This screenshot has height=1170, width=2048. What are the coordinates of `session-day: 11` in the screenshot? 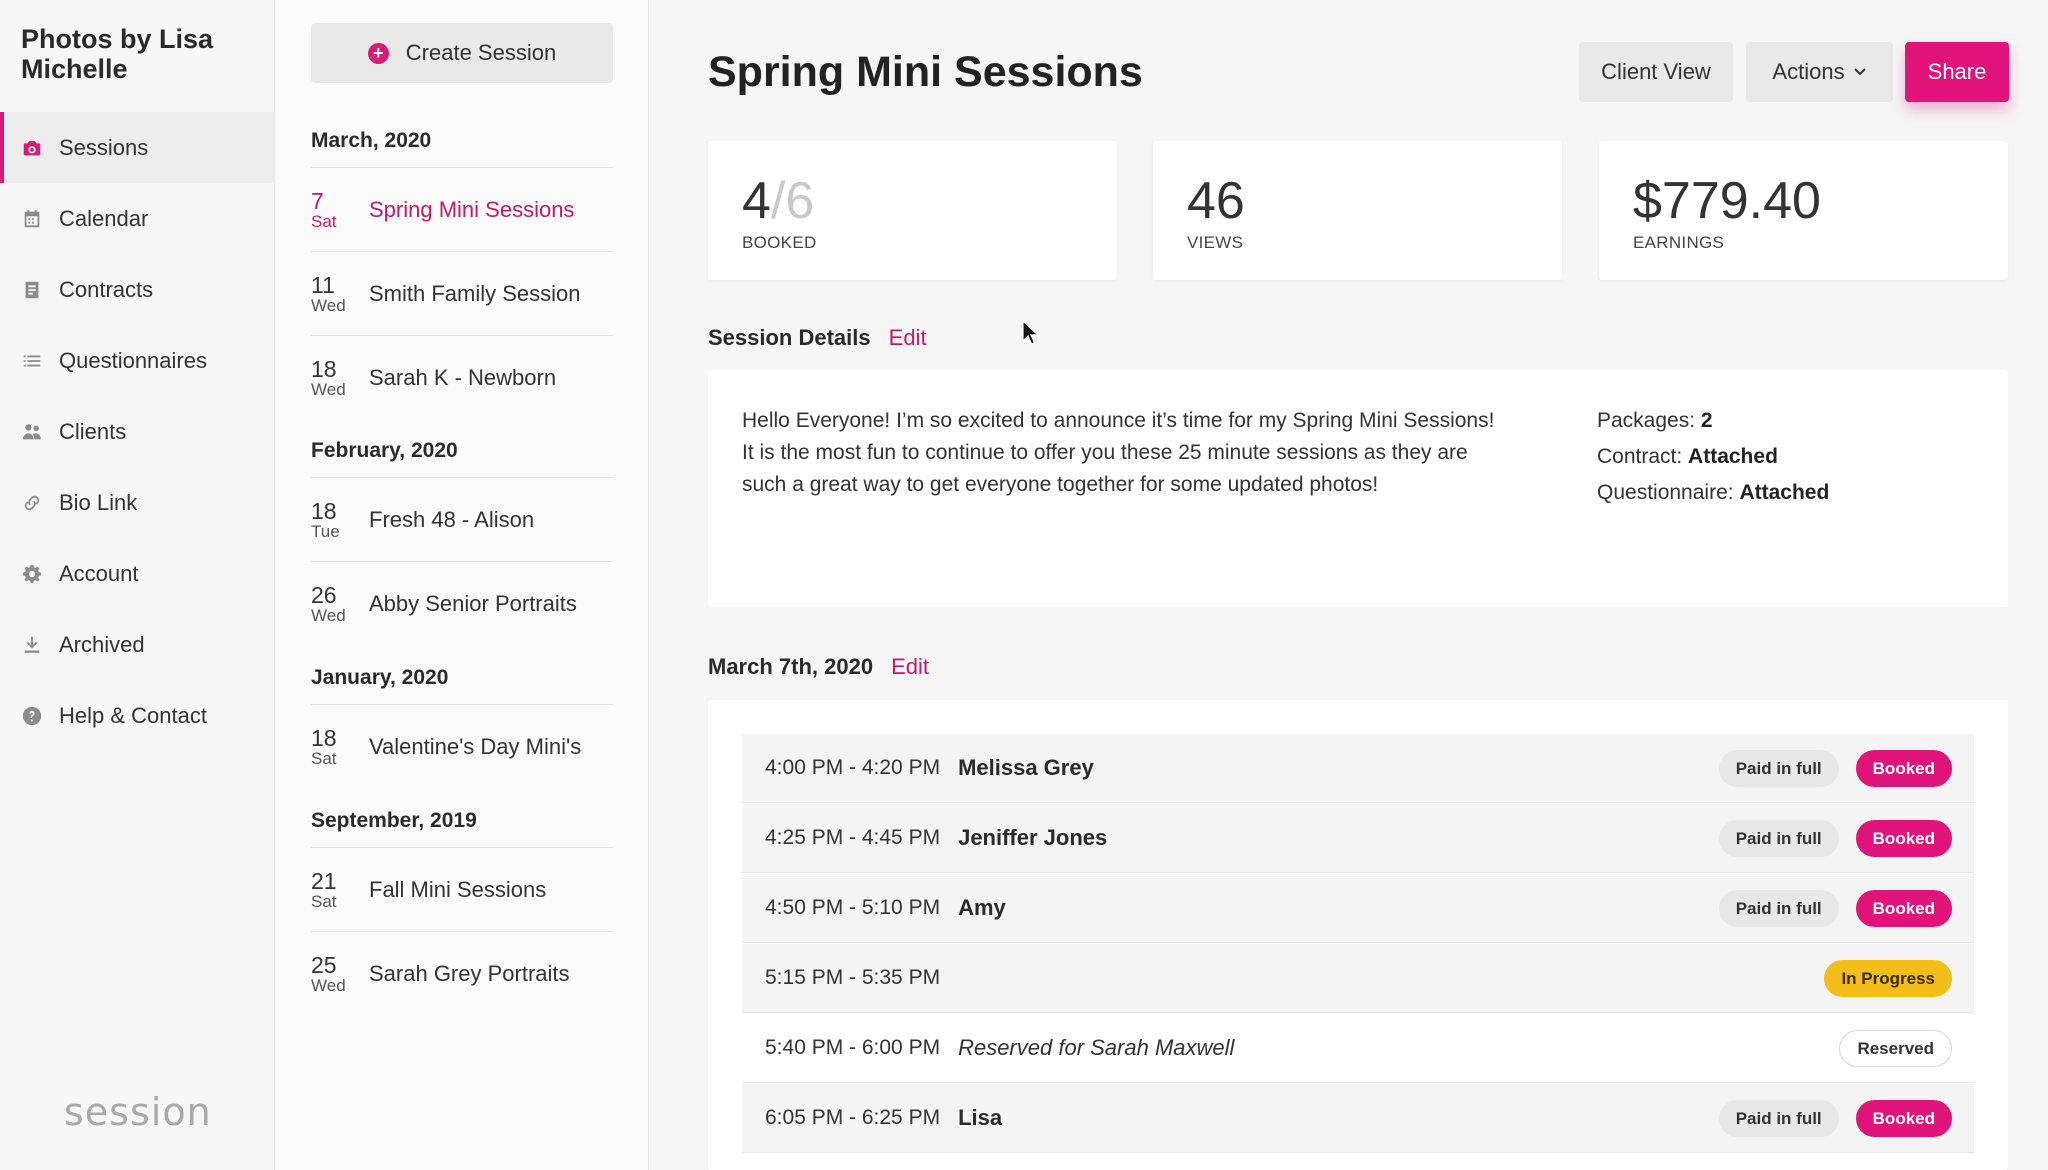 It's located at (323, 284).